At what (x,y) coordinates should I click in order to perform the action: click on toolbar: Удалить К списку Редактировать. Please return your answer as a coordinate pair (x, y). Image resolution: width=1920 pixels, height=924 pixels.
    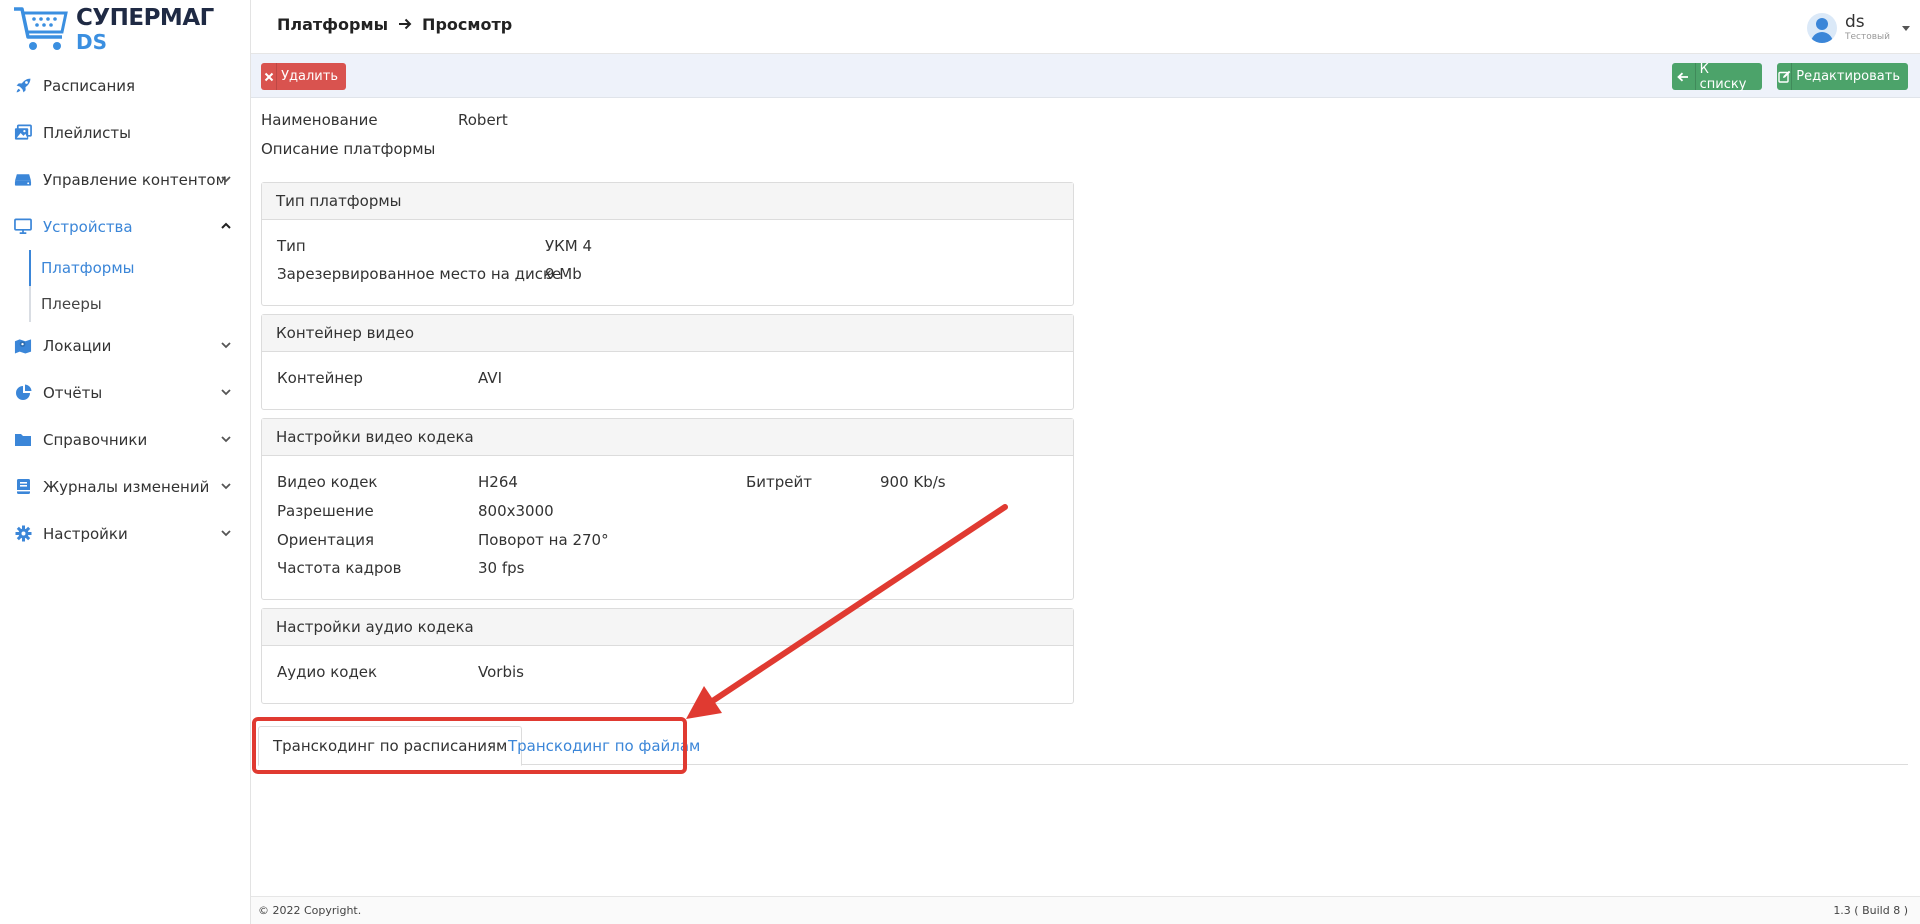
    Looking at the image, I should click on (1085, 76).